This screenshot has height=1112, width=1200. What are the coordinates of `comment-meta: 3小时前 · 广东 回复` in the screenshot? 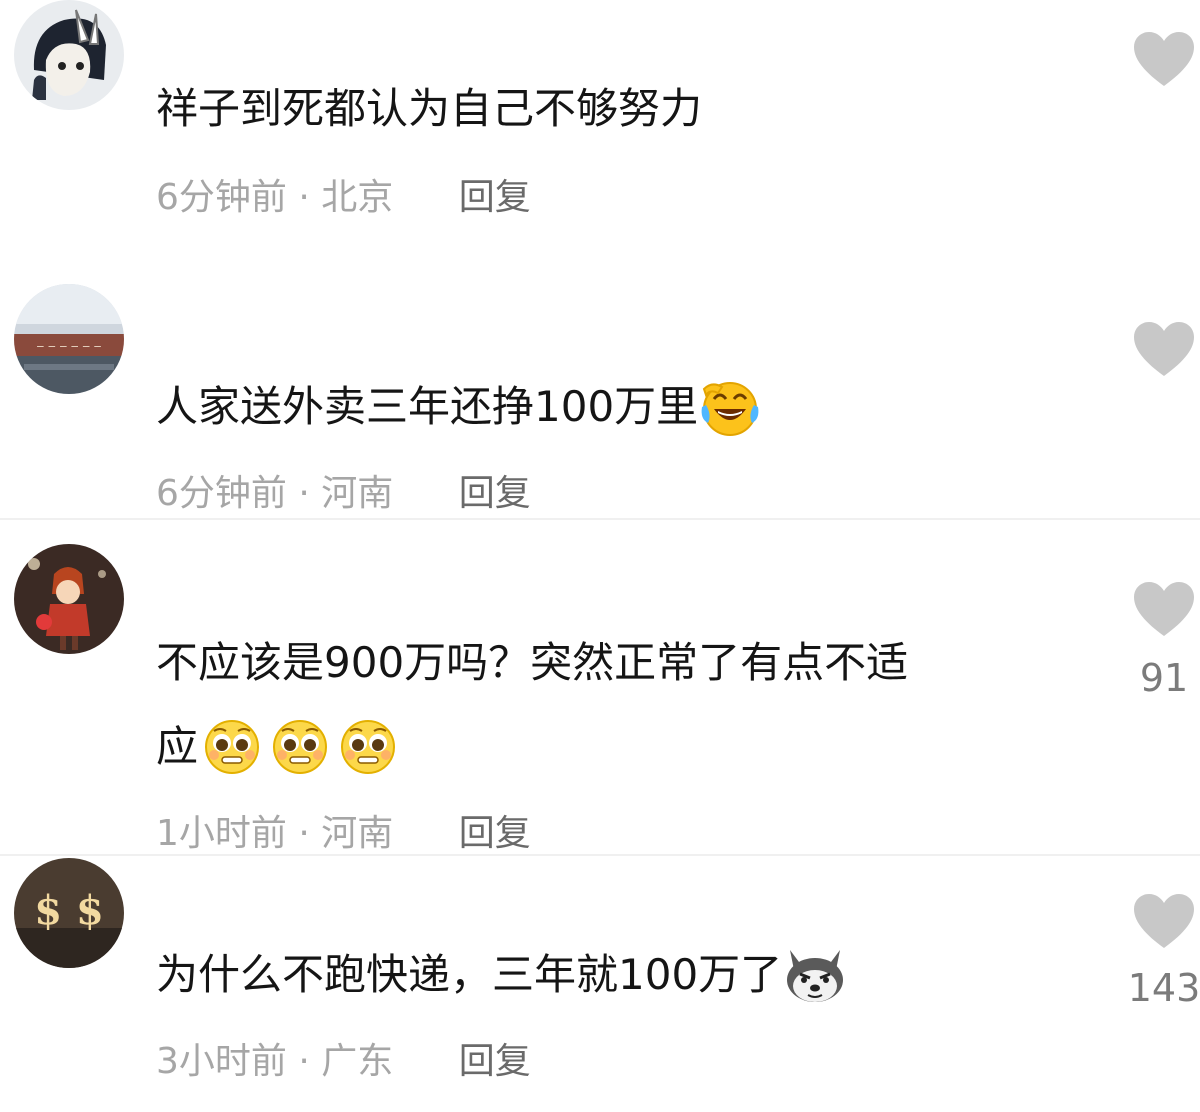 It's located at (343, 1058).